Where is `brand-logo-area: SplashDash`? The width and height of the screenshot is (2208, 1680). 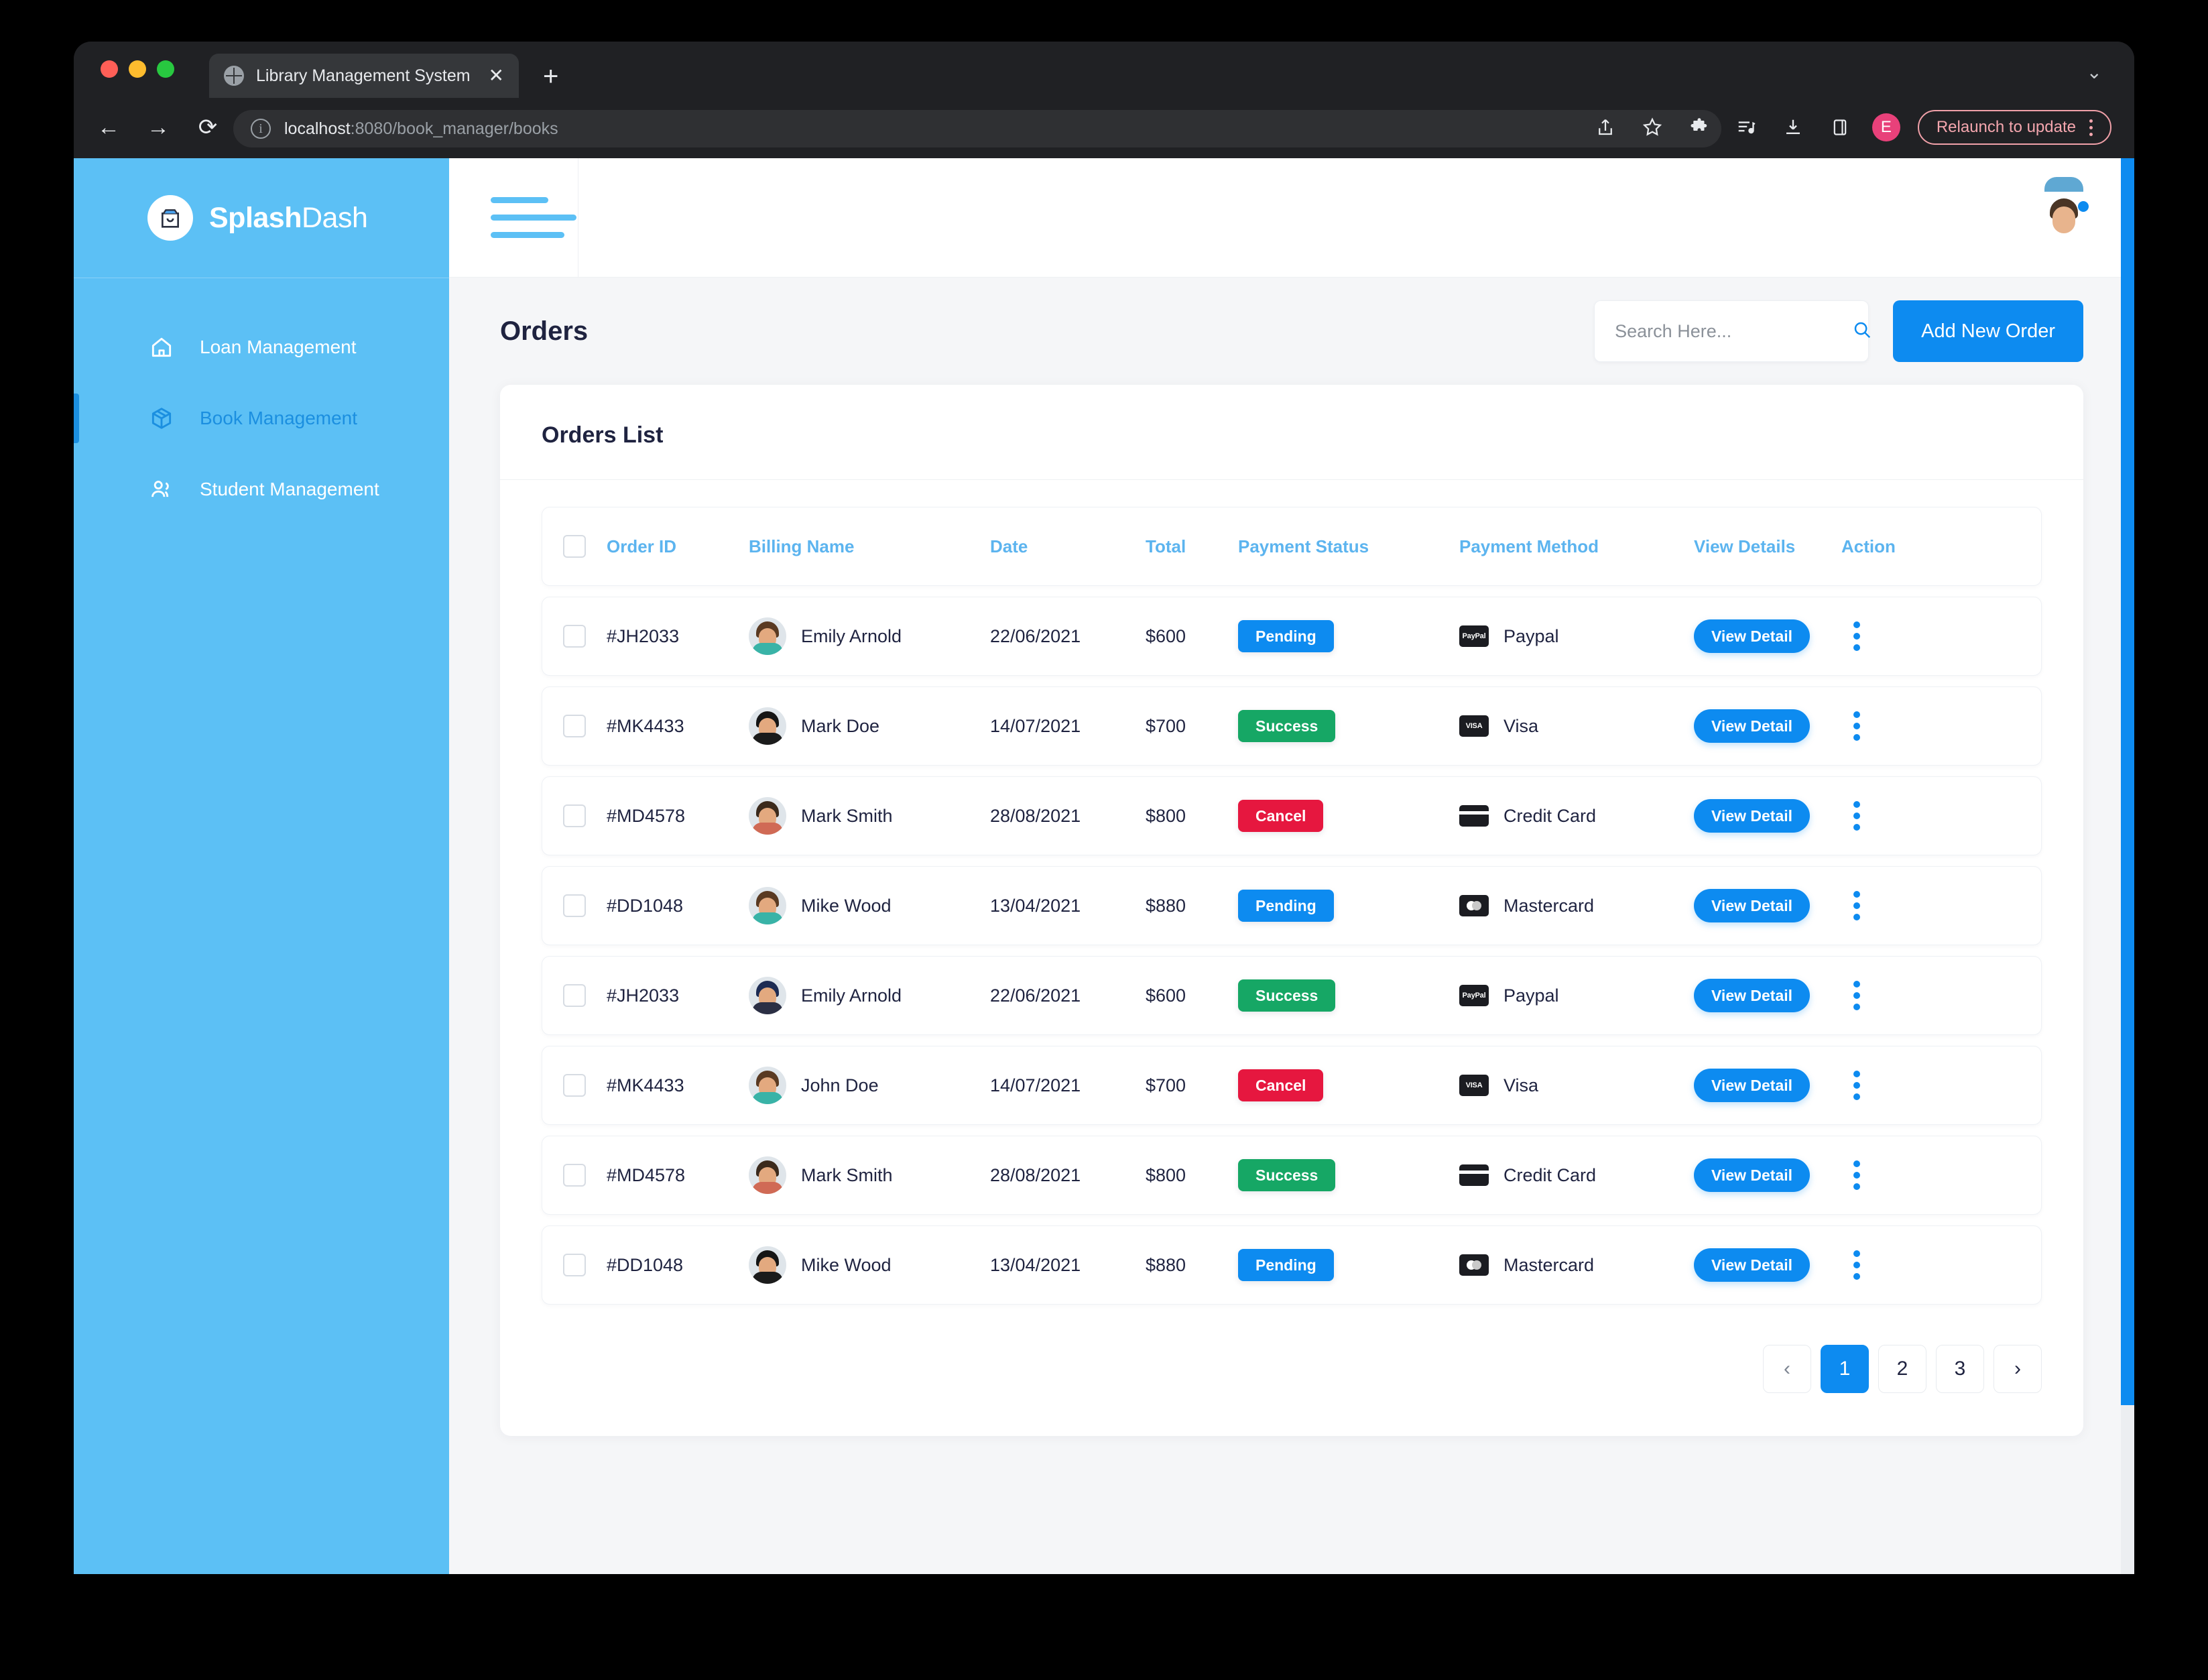
brand-logo-area: SplashDash is located at coordinates (261, 218).